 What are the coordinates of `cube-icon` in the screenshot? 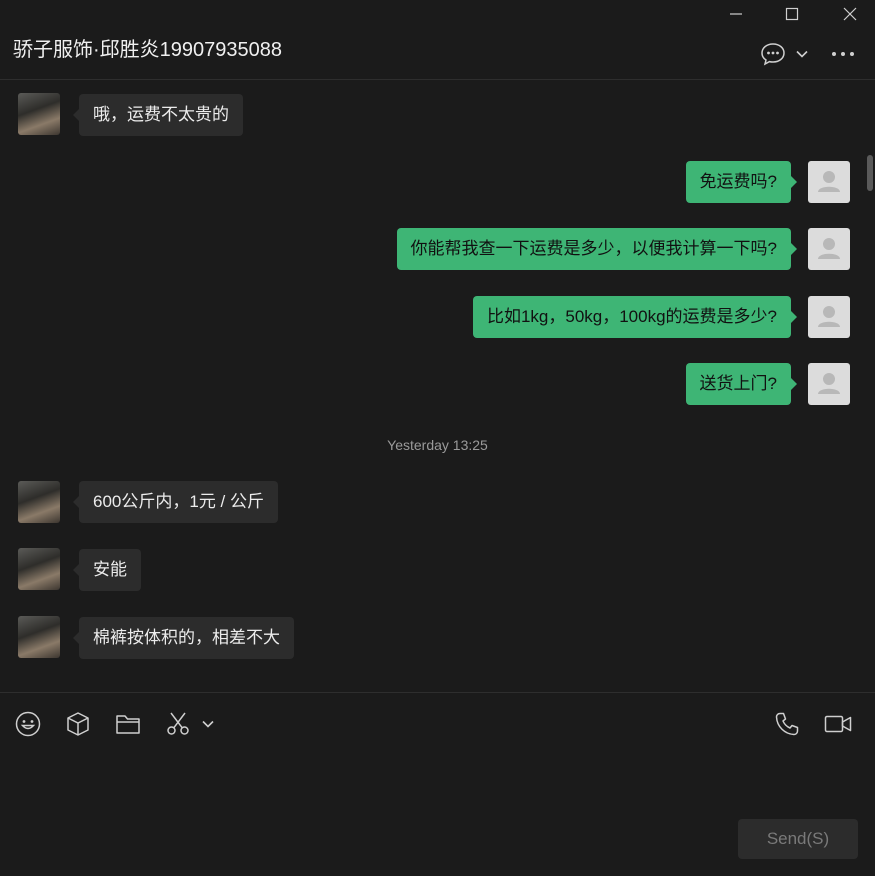 It's located at (78, 724).